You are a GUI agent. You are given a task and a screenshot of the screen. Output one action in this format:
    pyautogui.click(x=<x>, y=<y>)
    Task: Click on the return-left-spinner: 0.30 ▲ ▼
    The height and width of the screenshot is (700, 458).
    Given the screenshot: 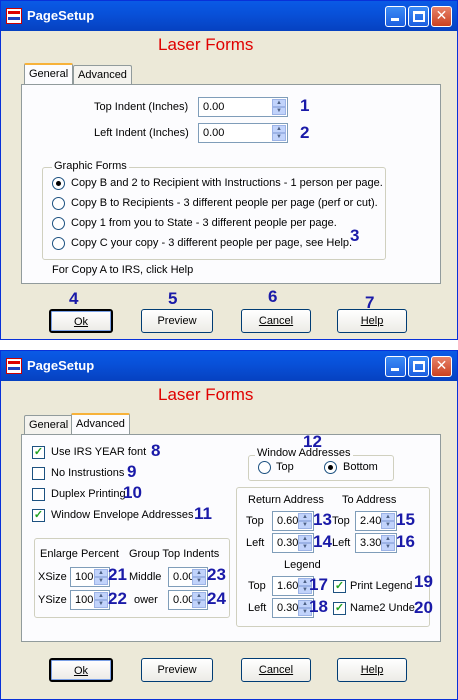 What is the action you would take?
    pyautogui.click(x=293, y=543)
    